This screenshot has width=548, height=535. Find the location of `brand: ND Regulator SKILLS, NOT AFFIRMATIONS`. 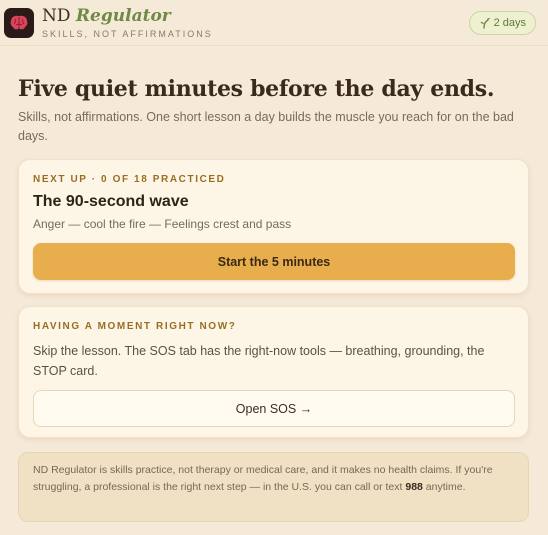

brand: ND Regulator SKILLS, NOT AFFIRMATIONS is located at coordinates (127, 22).